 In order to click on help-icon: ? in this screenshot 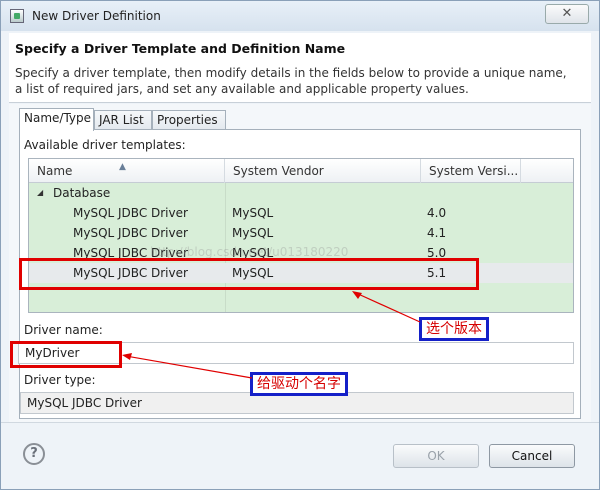, I will do `click(34, 454)`.